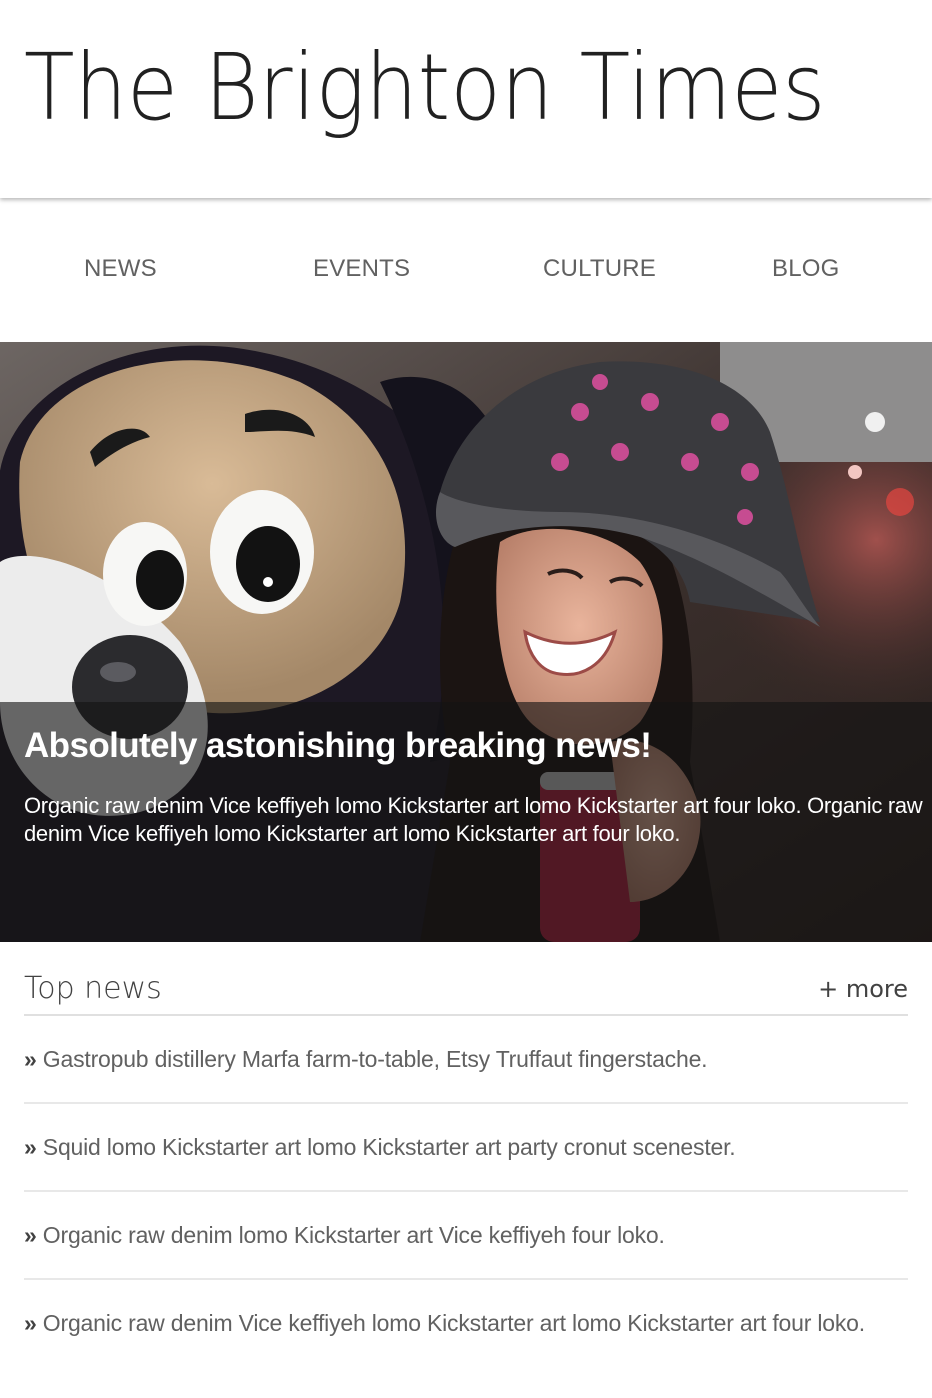  What do you see at coordinates (361, 269) in the screenshot?
I see `nav-item-events: EVENTS` at bounding box center [361, 269].